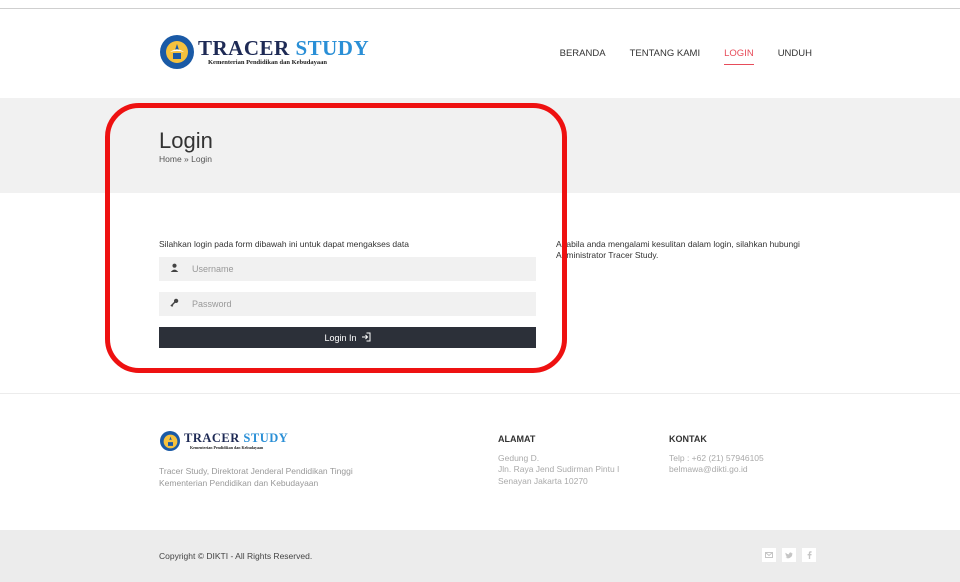 Image resolution: width=960 pixels, height=582 pixels. Describe the element at coordinates (688, 439) in the screenshot. I see `kontak-heading: KONTAK` at that location.